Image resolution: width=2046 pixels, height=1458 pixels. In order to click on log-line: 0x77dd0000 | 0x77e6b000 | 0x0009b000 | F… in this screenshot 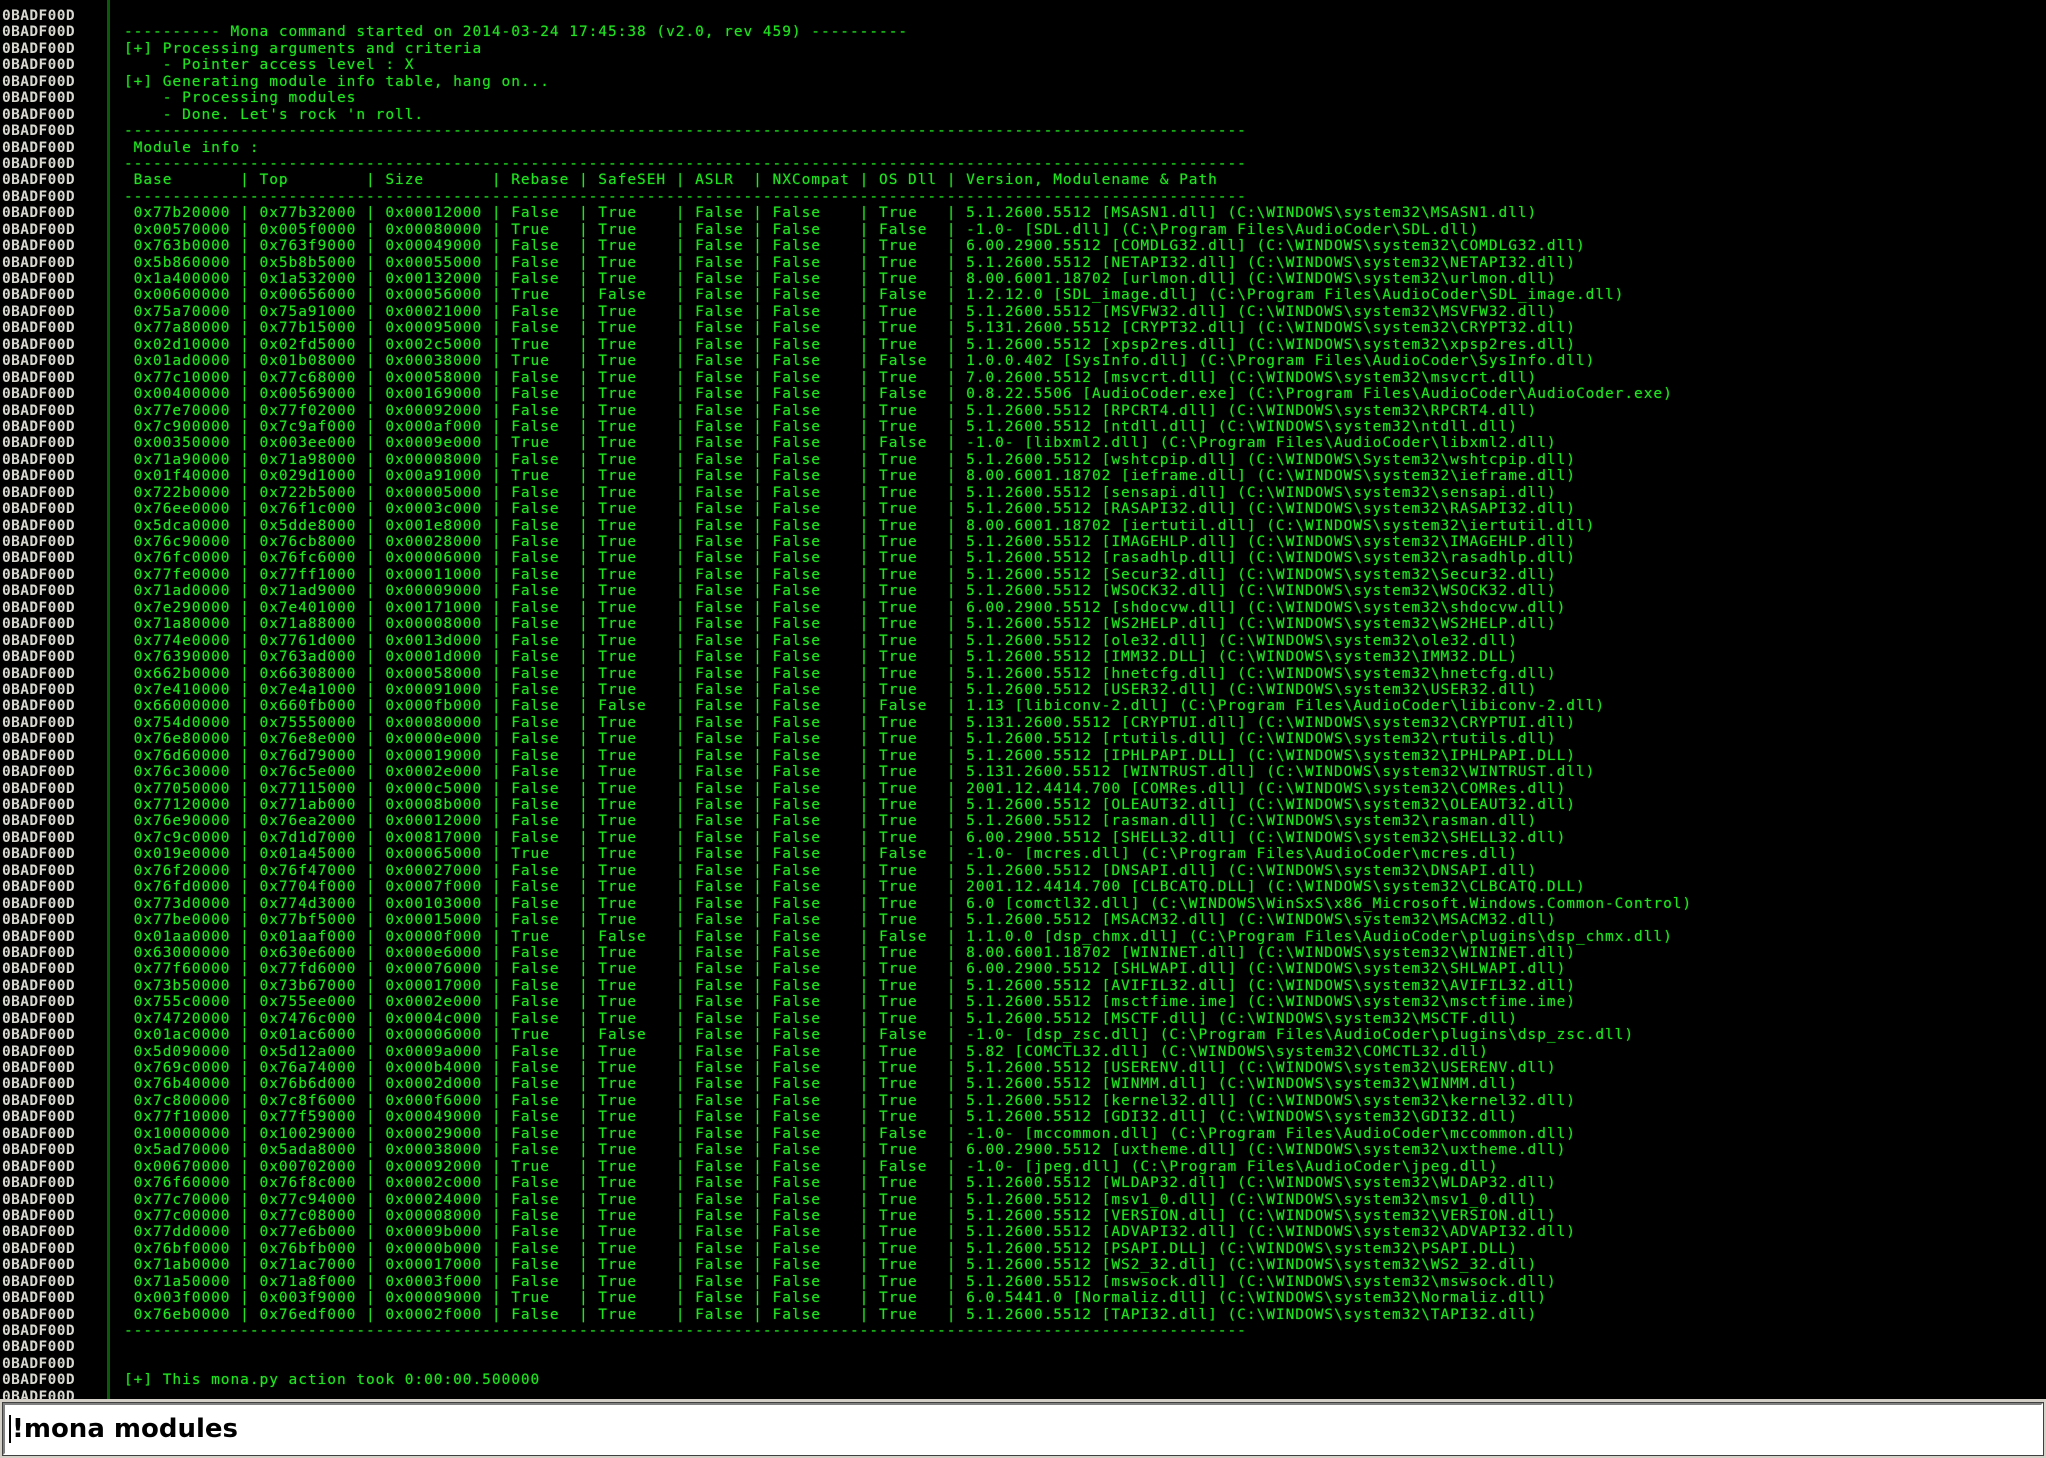, I will do `click(850, 1232)`.